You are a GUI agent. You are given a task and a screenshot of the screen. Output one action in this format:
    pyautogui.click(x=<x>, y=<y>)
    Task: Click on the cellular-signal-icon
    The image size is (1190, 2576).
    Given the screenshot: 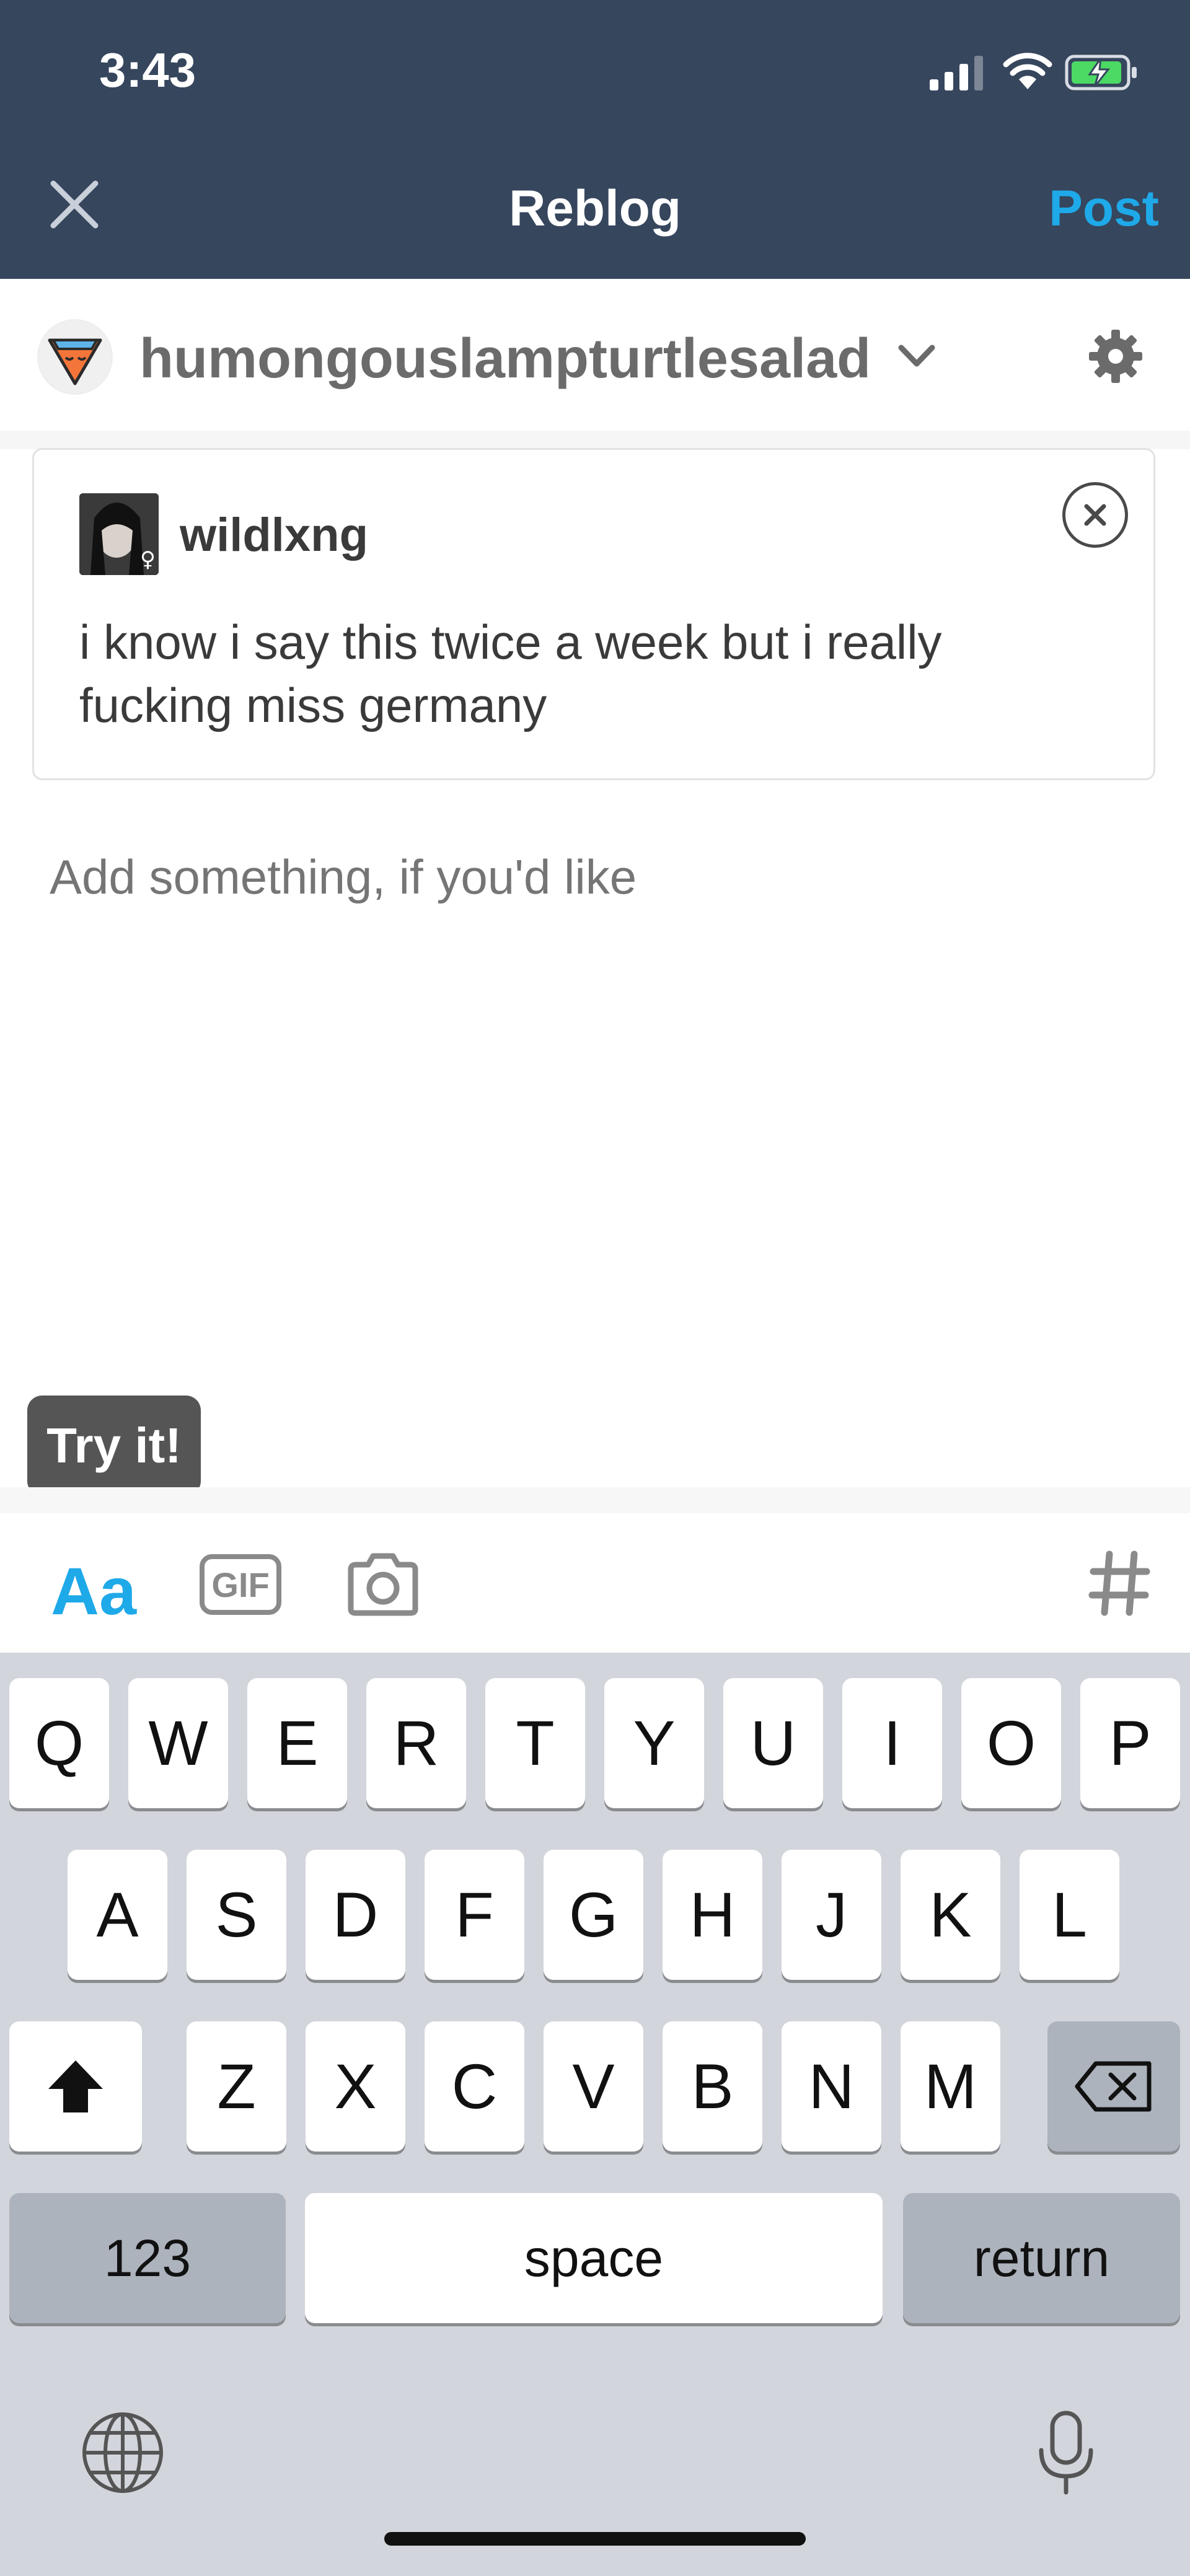 What is the action you would take?
    pyautogui.click(x=956, y=73)
    